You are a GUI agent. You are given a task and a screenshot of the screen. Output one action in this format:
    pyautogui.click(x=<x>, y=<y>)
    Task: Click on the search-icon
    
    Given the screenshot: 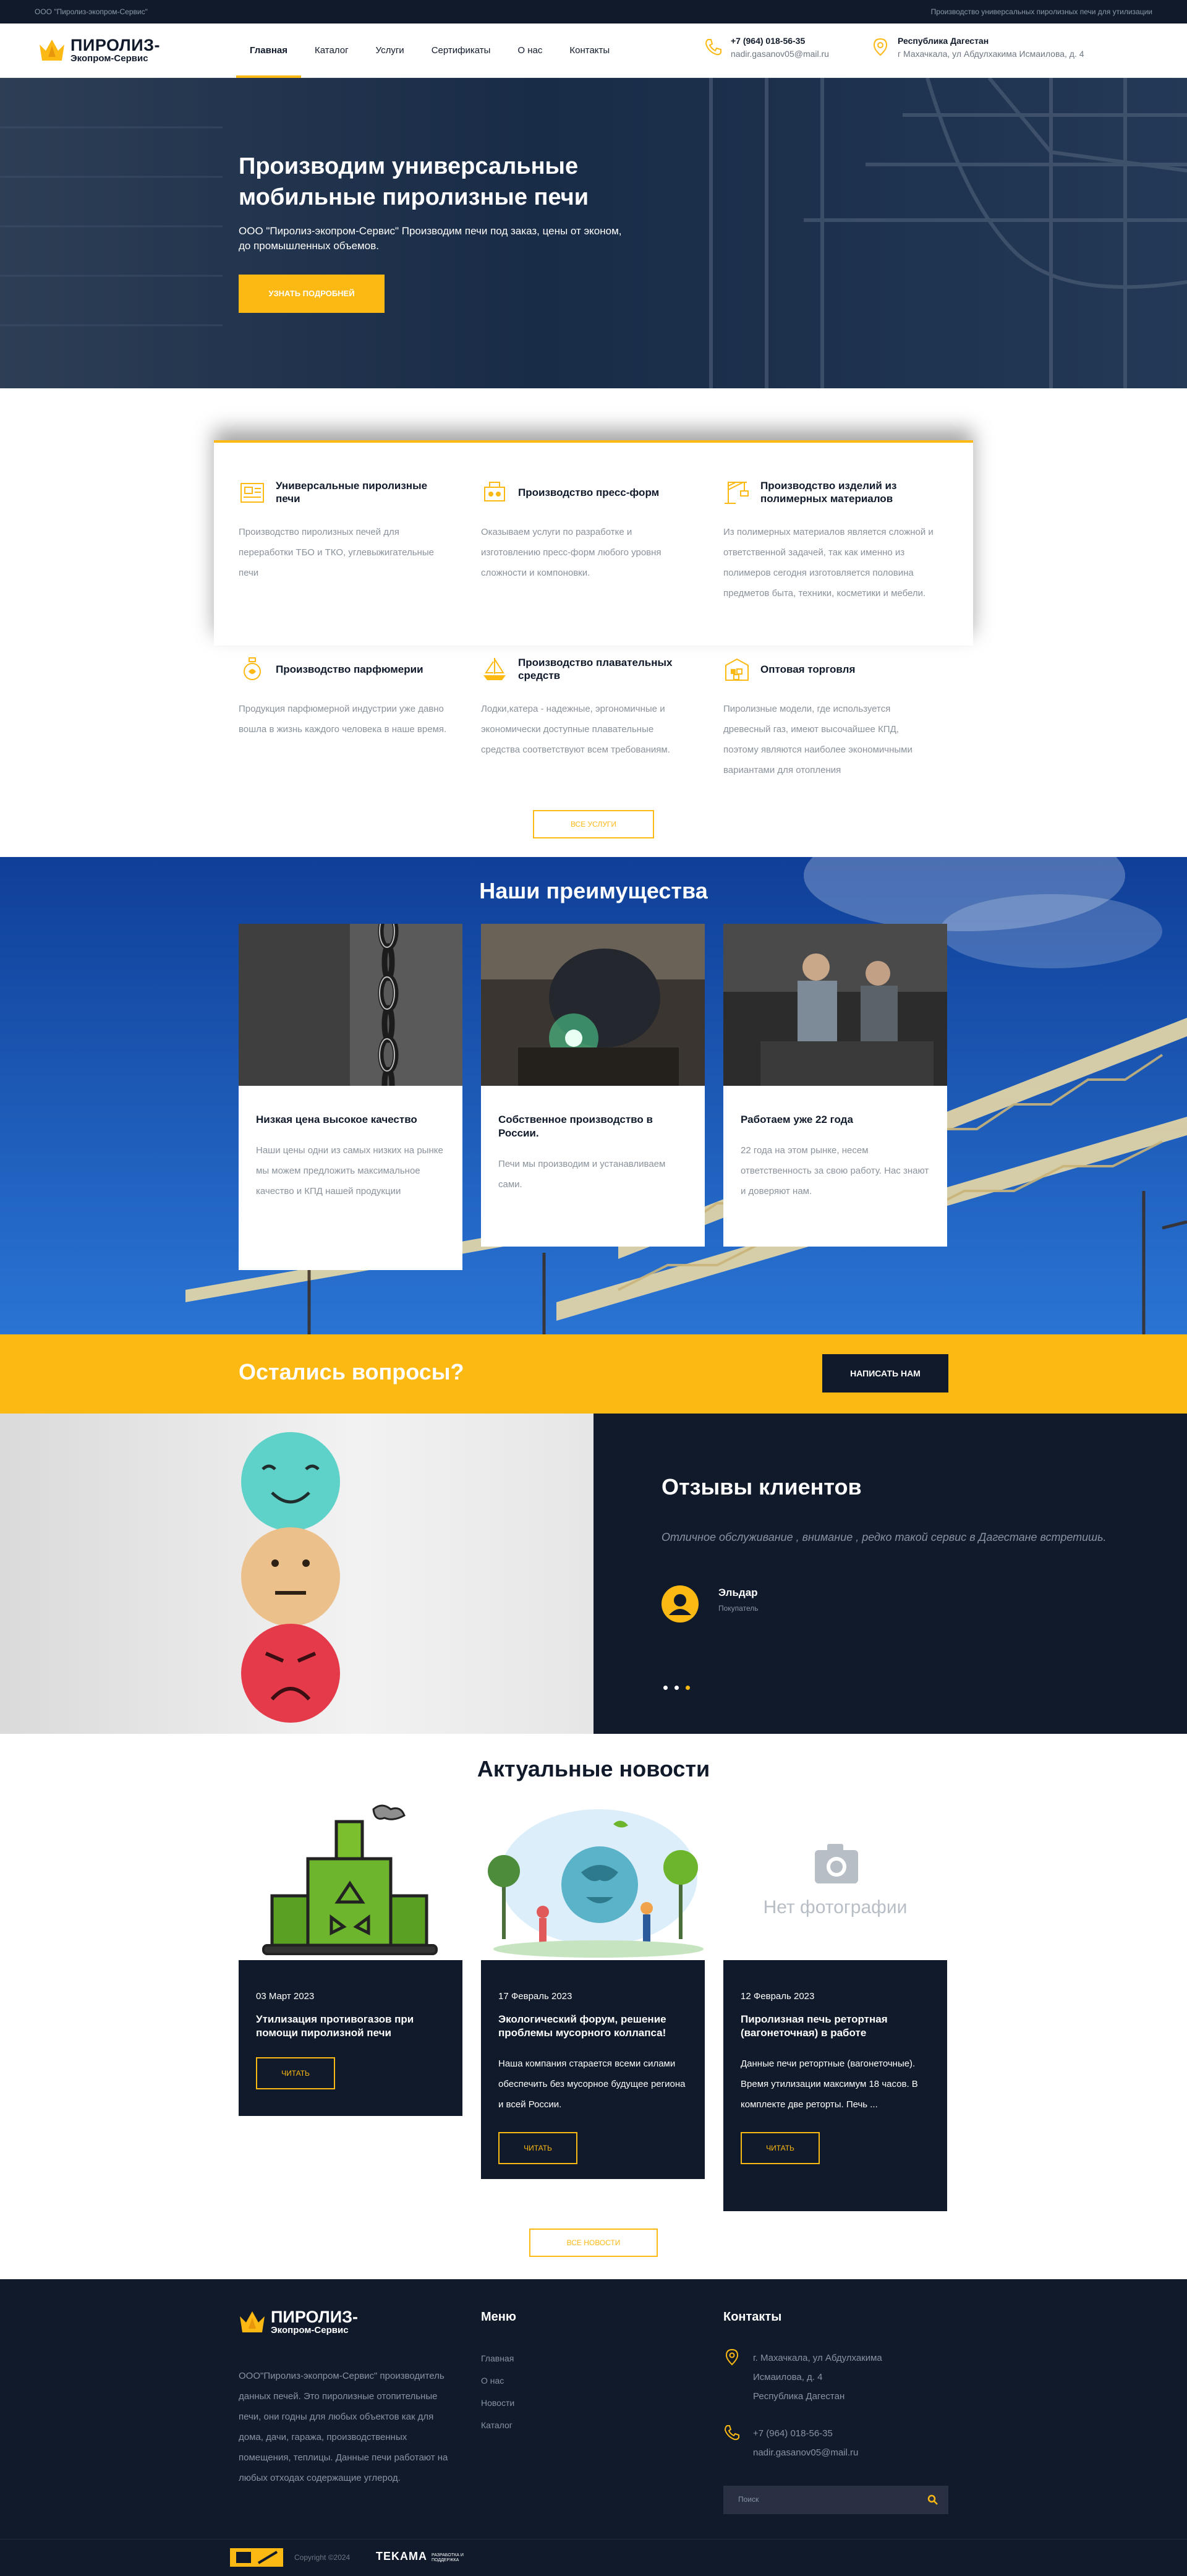 What is the action you would take?
    pyautogui.click(x=933, y=2500)
    